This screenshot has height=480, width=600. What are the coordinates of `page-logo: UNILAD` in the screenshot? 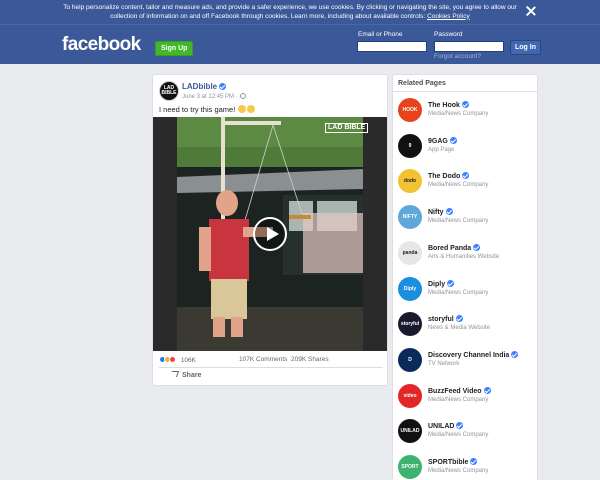 It's located at (410, 431).